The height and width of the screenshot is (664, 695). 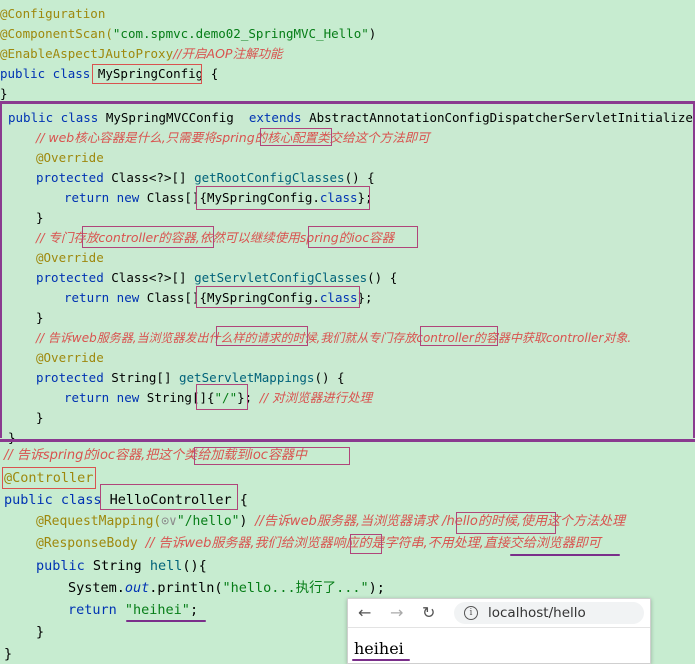 I want to click on string-token: "/hello", so click(x=208, y=521).